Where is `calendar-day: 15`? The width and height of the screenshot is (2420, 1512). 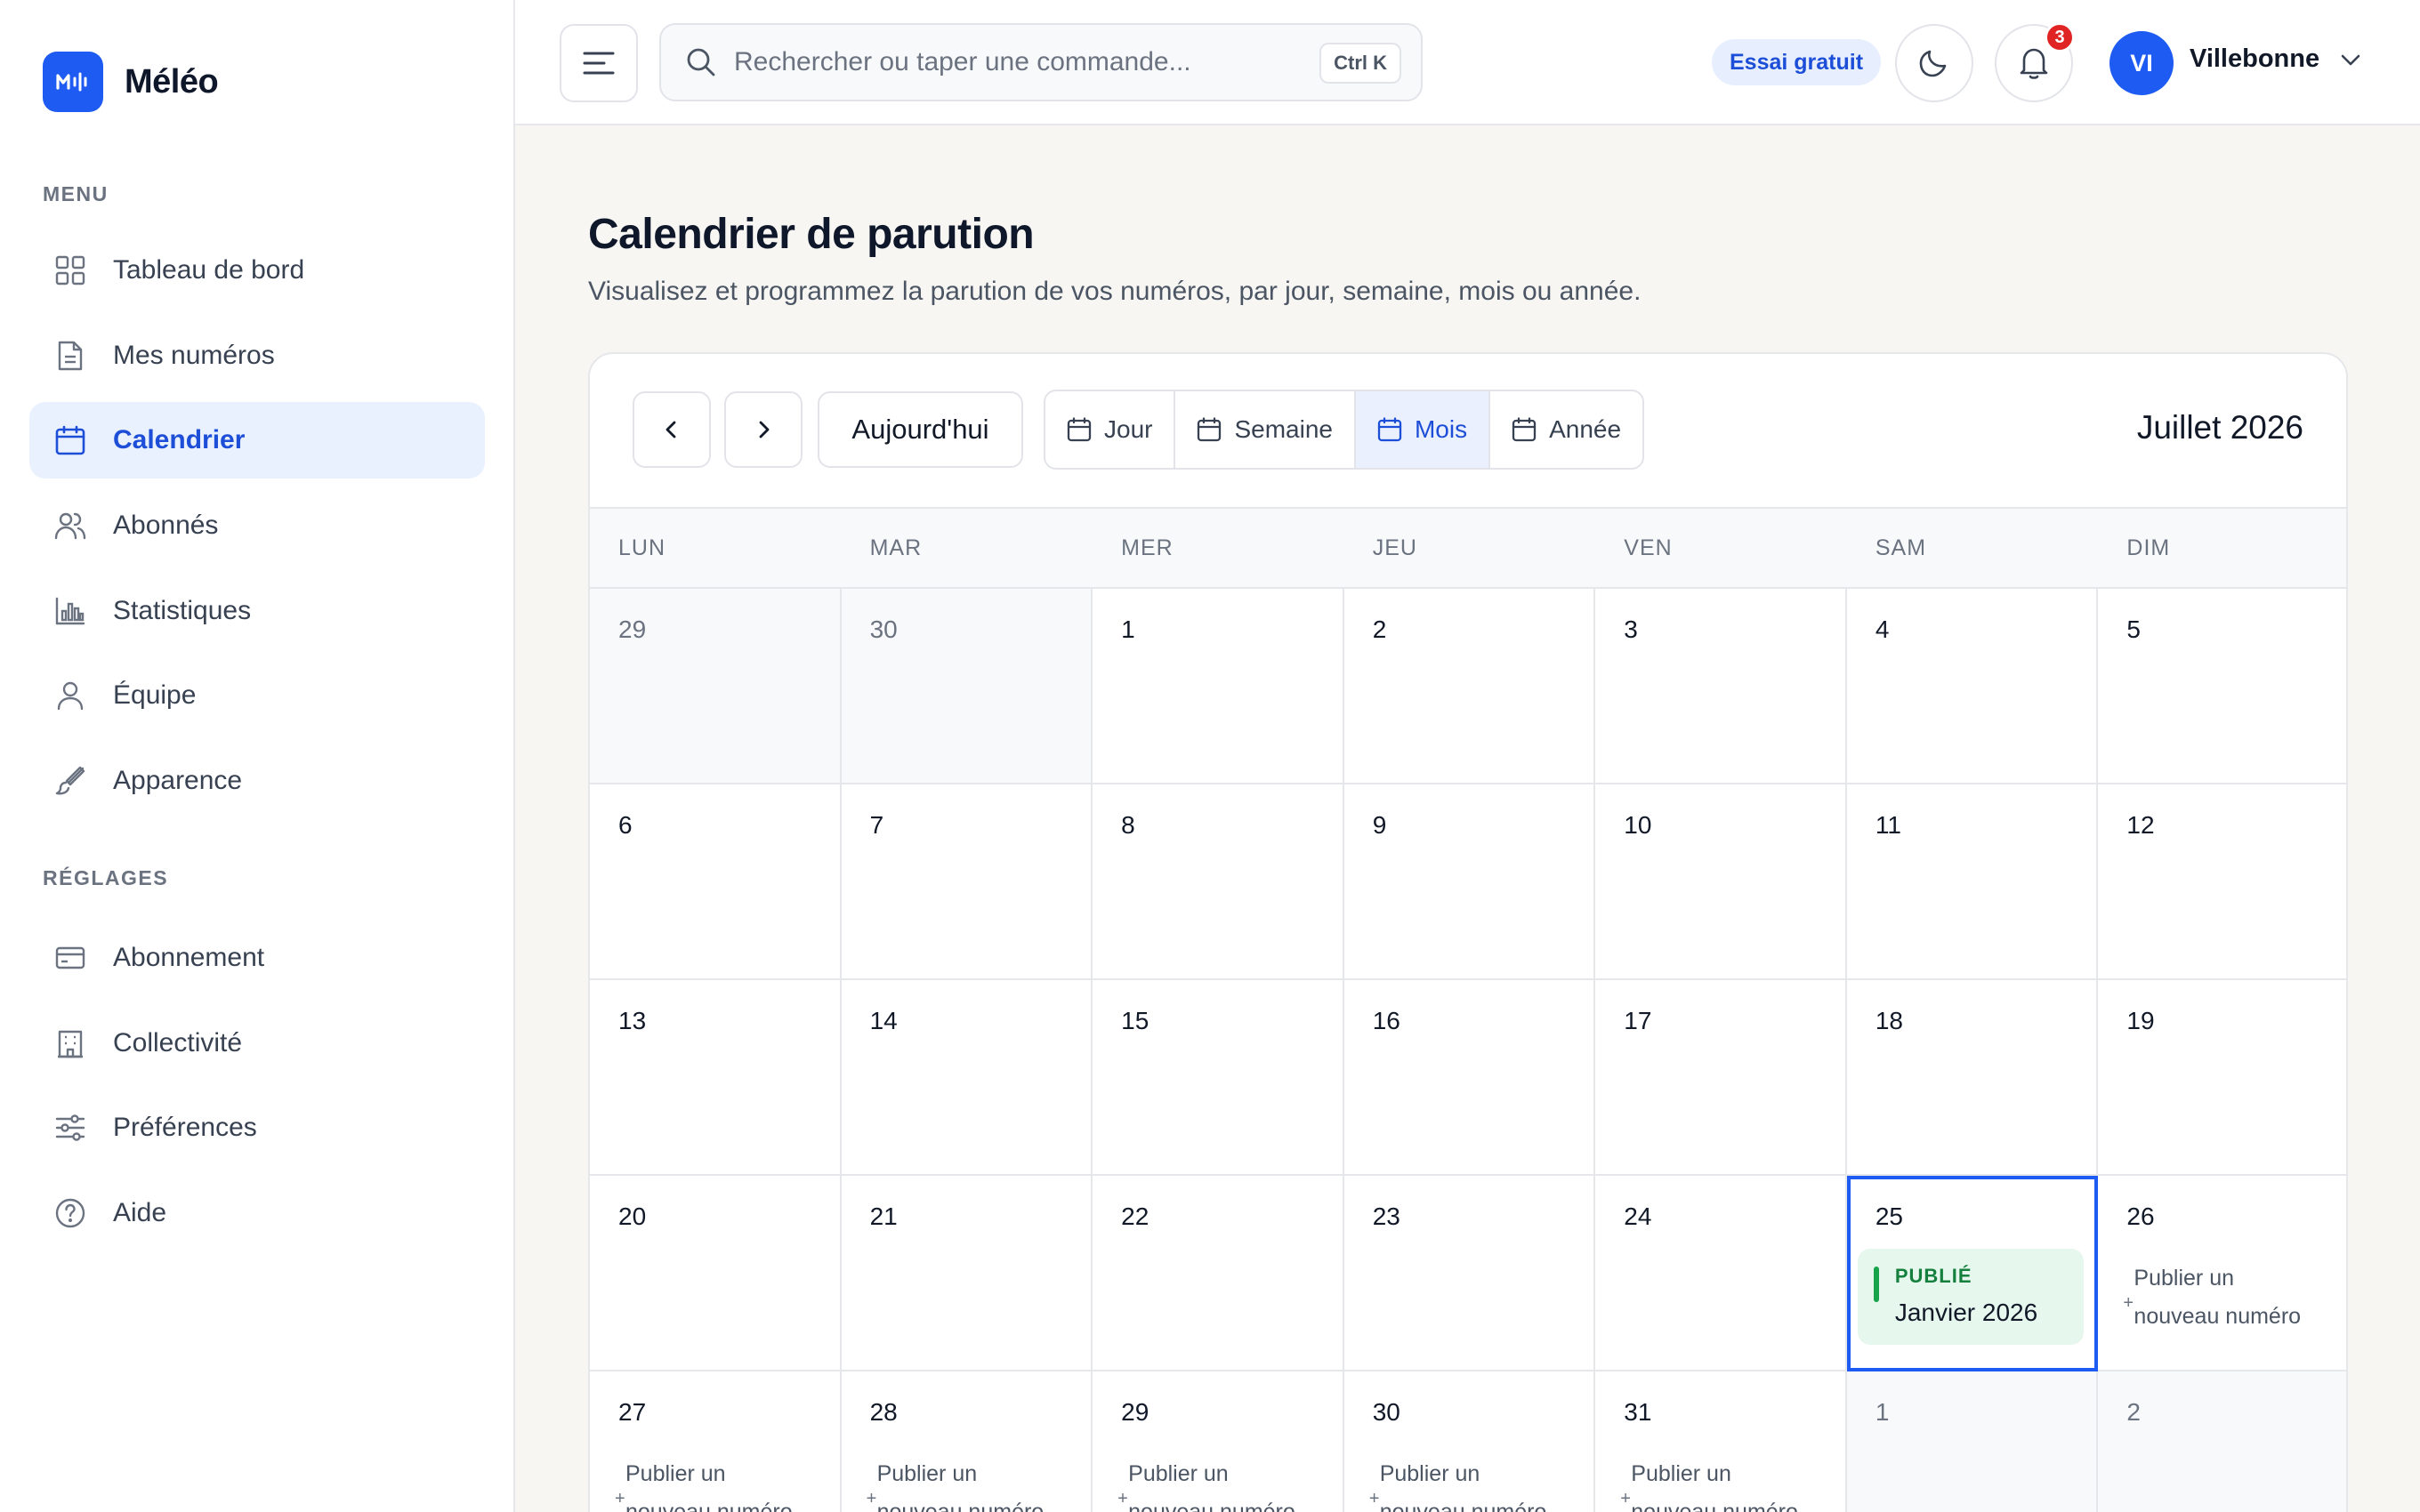 calendar-day: 15 is located at coordinates (1218, 1078).